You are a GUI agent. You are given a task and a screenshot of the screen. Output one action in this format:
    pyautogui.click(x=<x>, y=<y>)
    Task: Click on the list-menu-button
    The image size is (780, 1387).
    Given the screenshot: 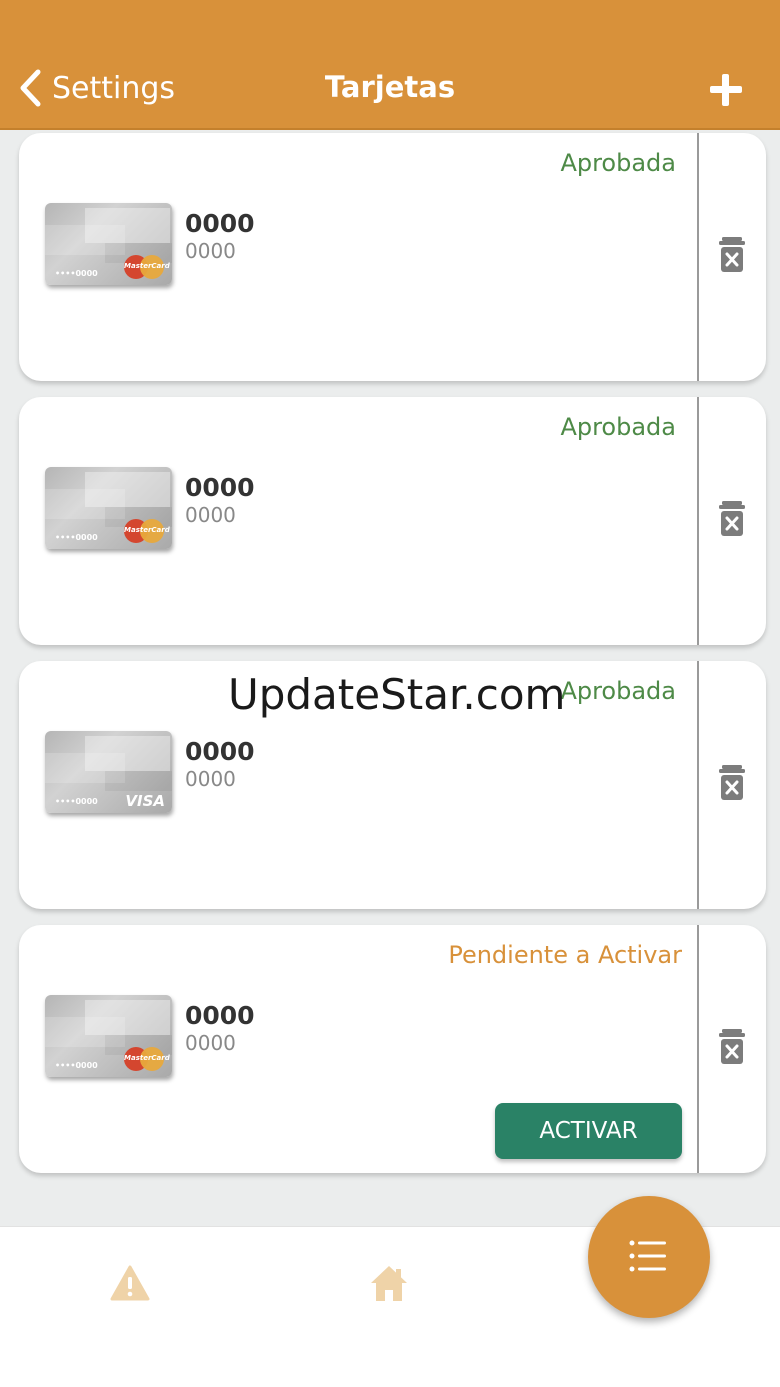 What is the action you would take?
    pyautogui.click(x=649, y=1257)
    